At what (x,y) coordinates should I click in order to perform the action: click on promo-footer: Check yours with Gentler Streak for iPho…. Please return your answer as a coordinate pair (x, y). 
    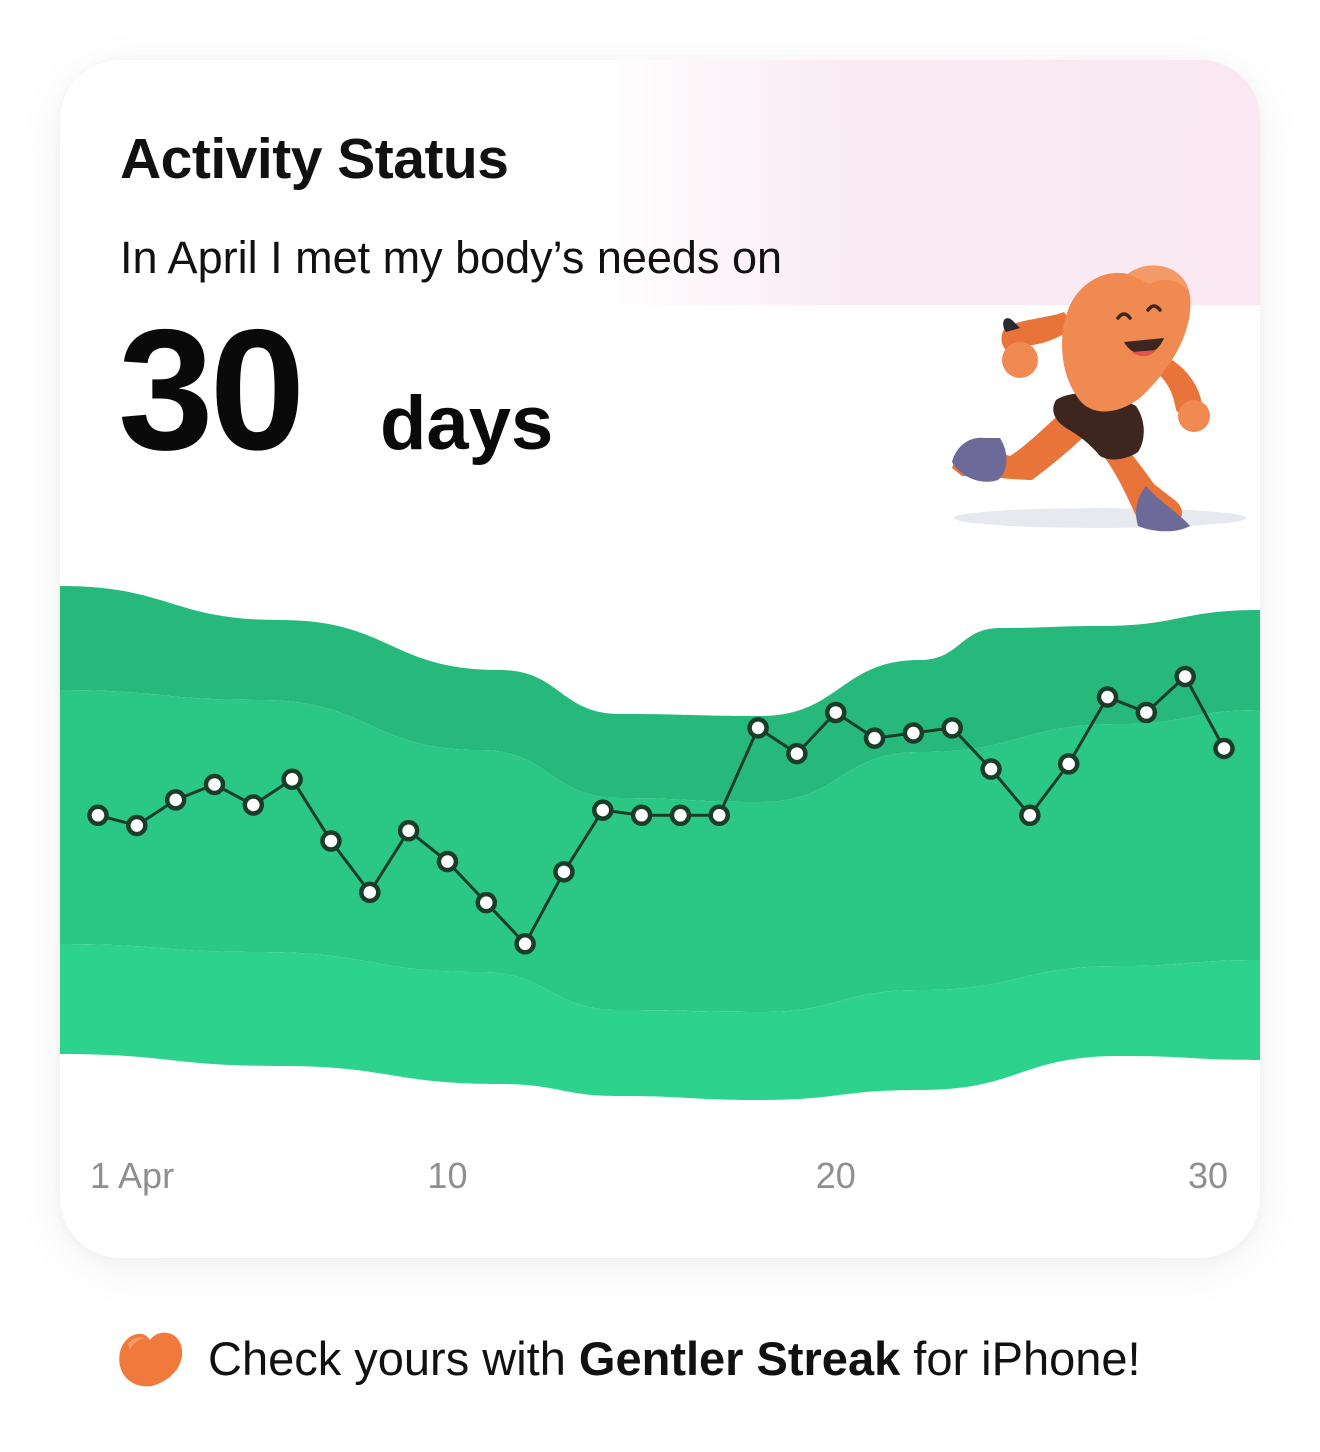
    Looking at the image, I should click on (628, 1358).